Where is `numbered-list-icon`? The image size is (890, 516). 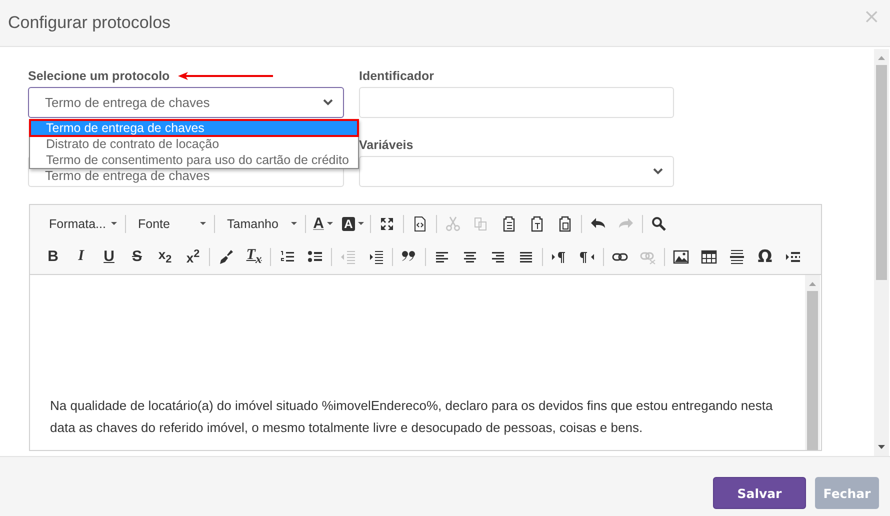 numbered-list-icon is located at coordinates (287, 256).